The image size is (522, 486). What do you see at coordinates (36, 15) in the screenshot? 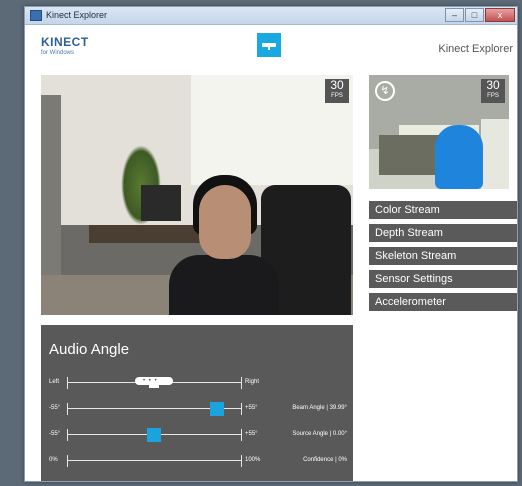
I see `app-icon` at bounding box center [36, 15].